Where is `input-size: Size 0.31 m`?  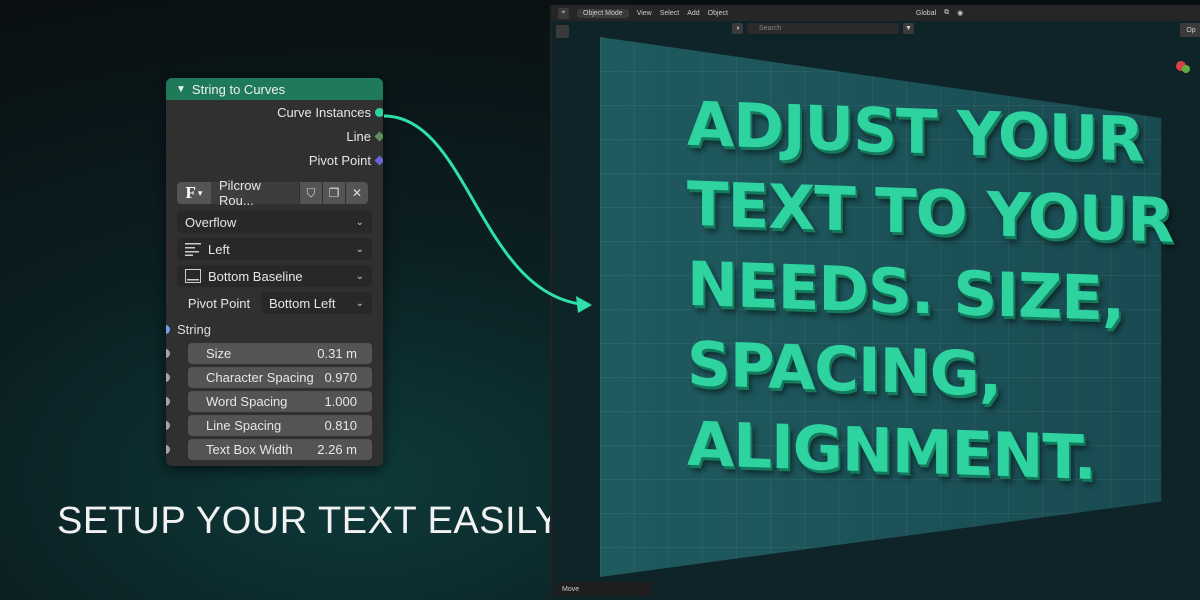
input-size: Size 0.31 m is located at coordinates (274, 353).